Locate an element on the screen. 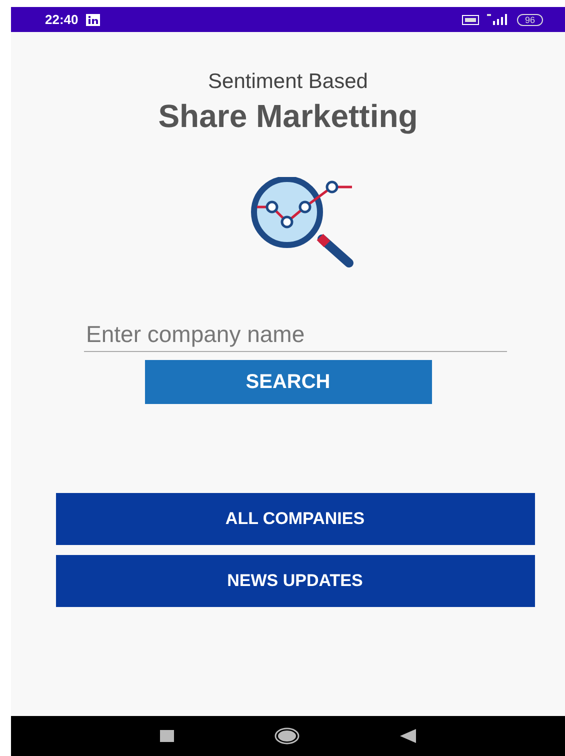 The image size is (565, 756). app-notification-icon is located at coordinates (93, 20).